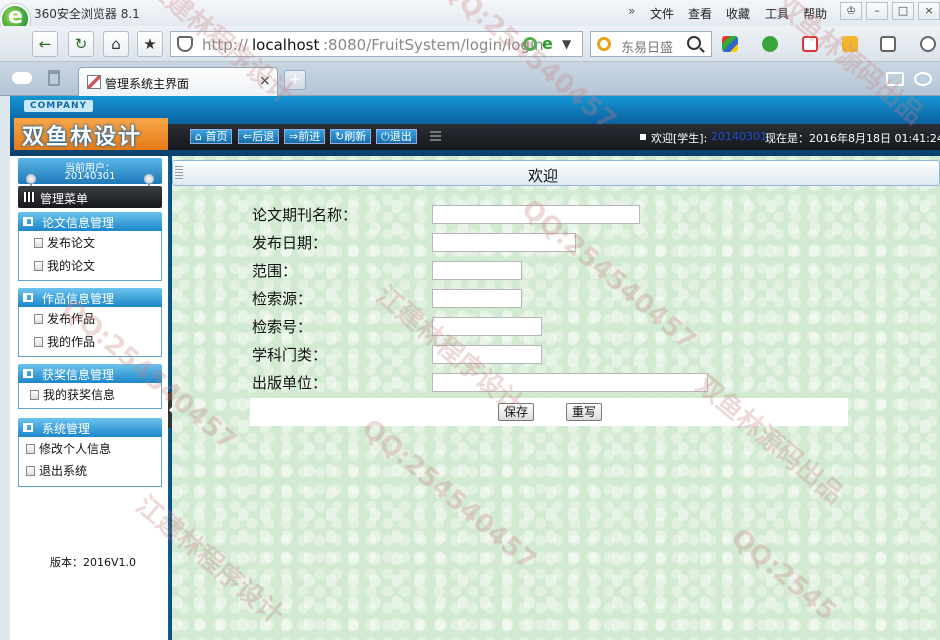 The image size is (940, 640). Describe the element at coordinates (54, 78) in the screenshot. I see `trash-icon` at that location.